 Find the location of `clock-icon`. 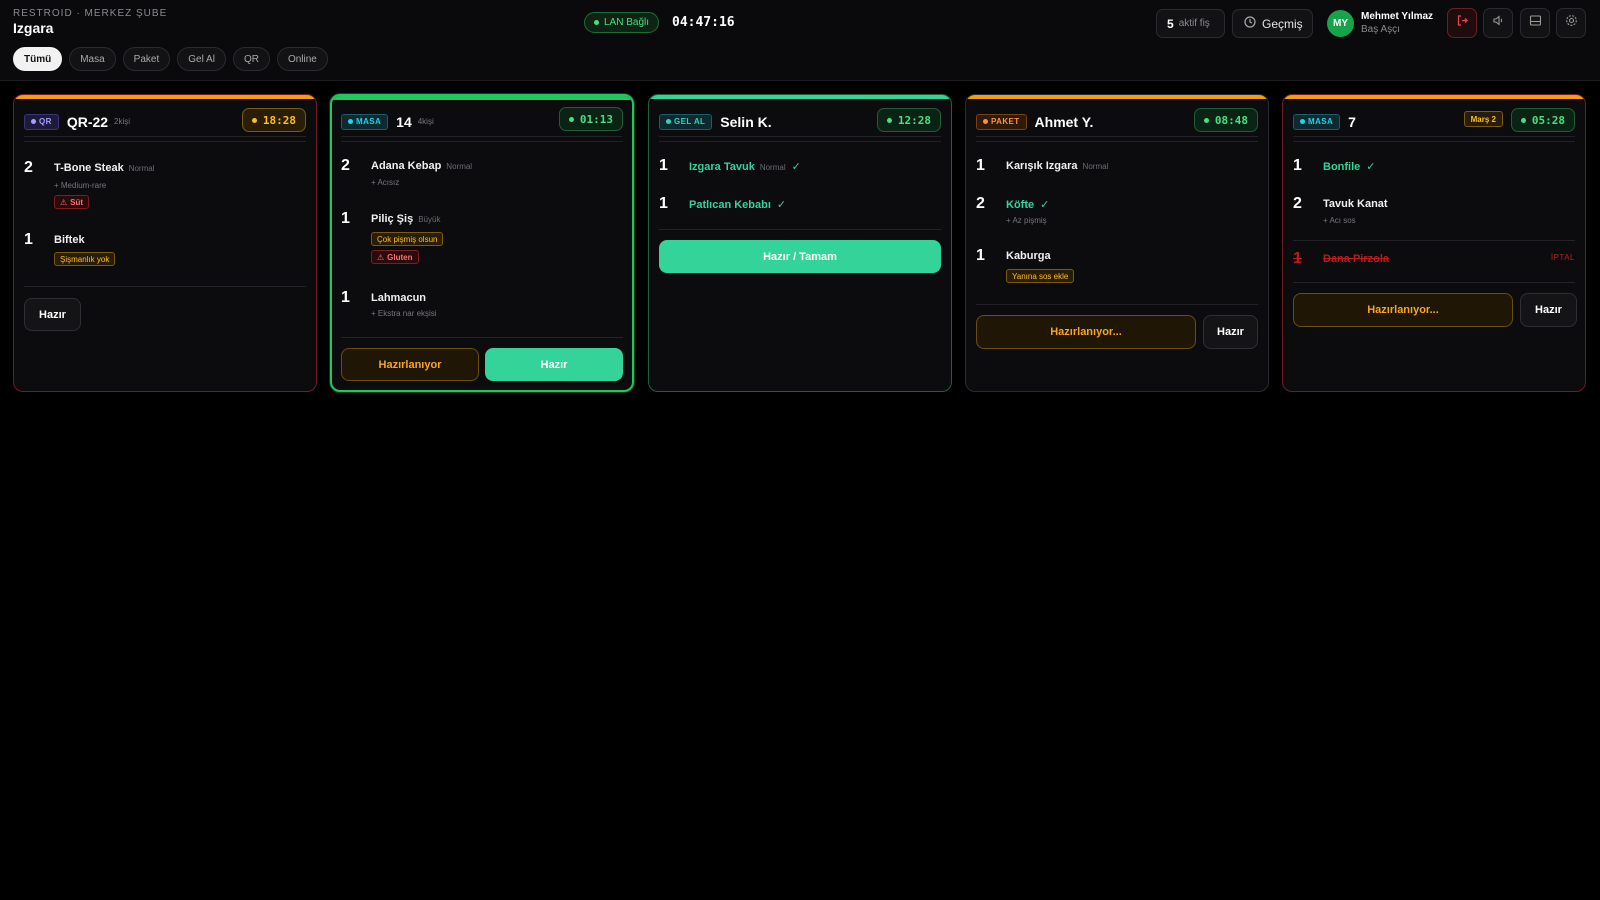

clock-icon is located at coordinates (1250, 23).